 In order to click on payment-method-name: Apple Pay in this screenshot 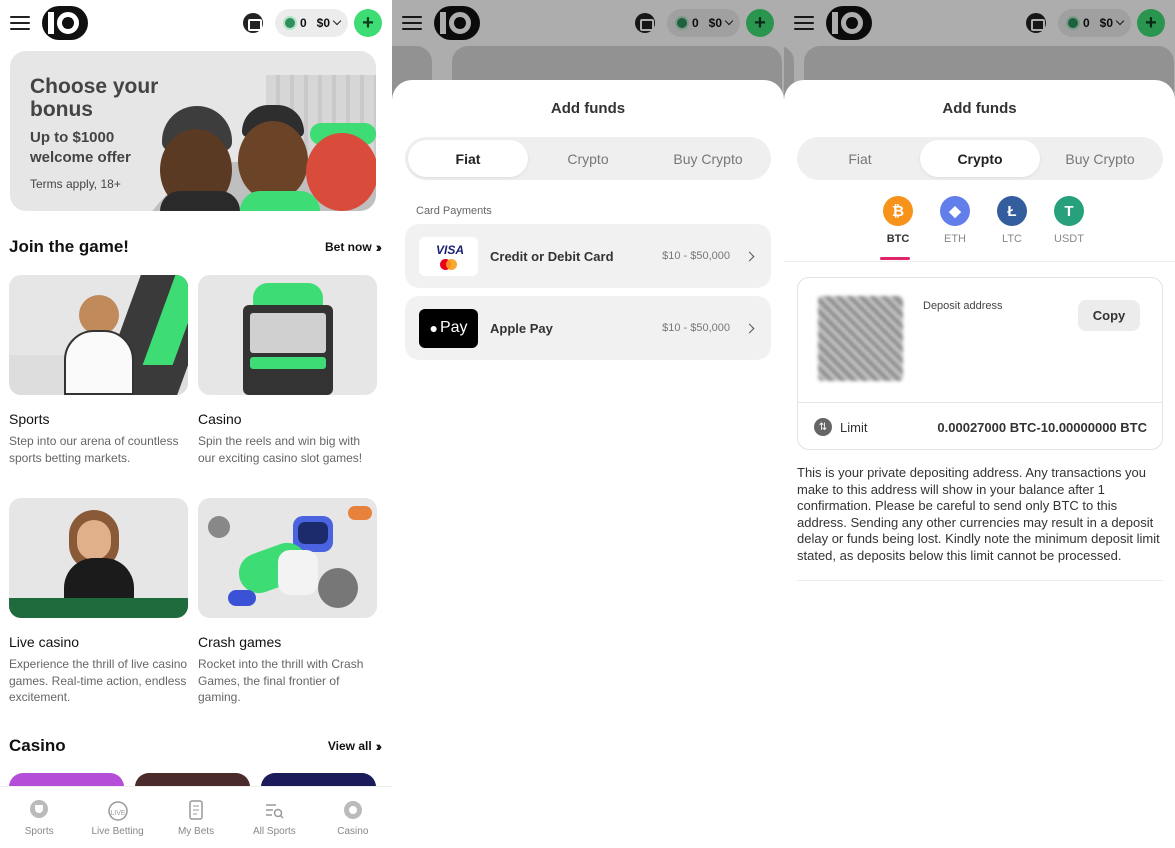, I will do `click(521, 328)`.